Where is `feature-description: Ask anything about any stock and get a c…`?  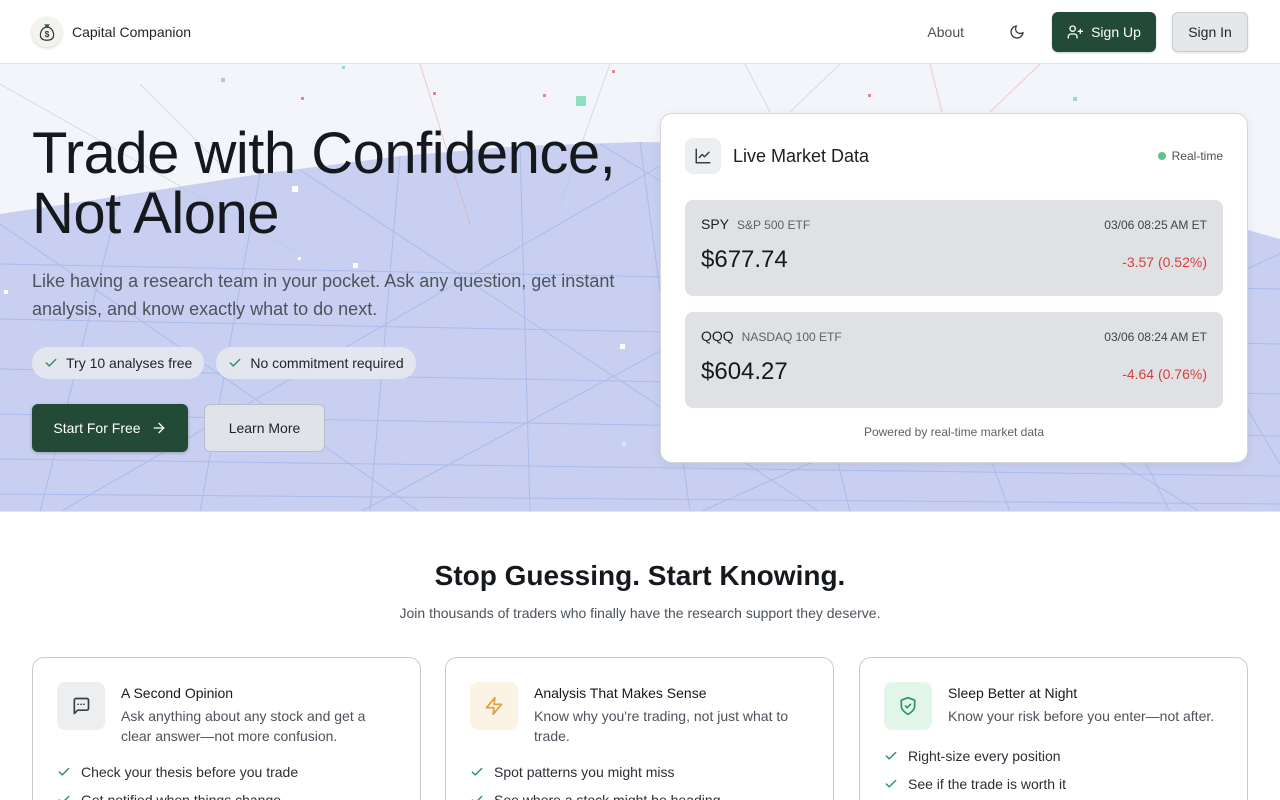
feature-description: Ask anything about any stock and get a c… is located at coordinates (243, 726).